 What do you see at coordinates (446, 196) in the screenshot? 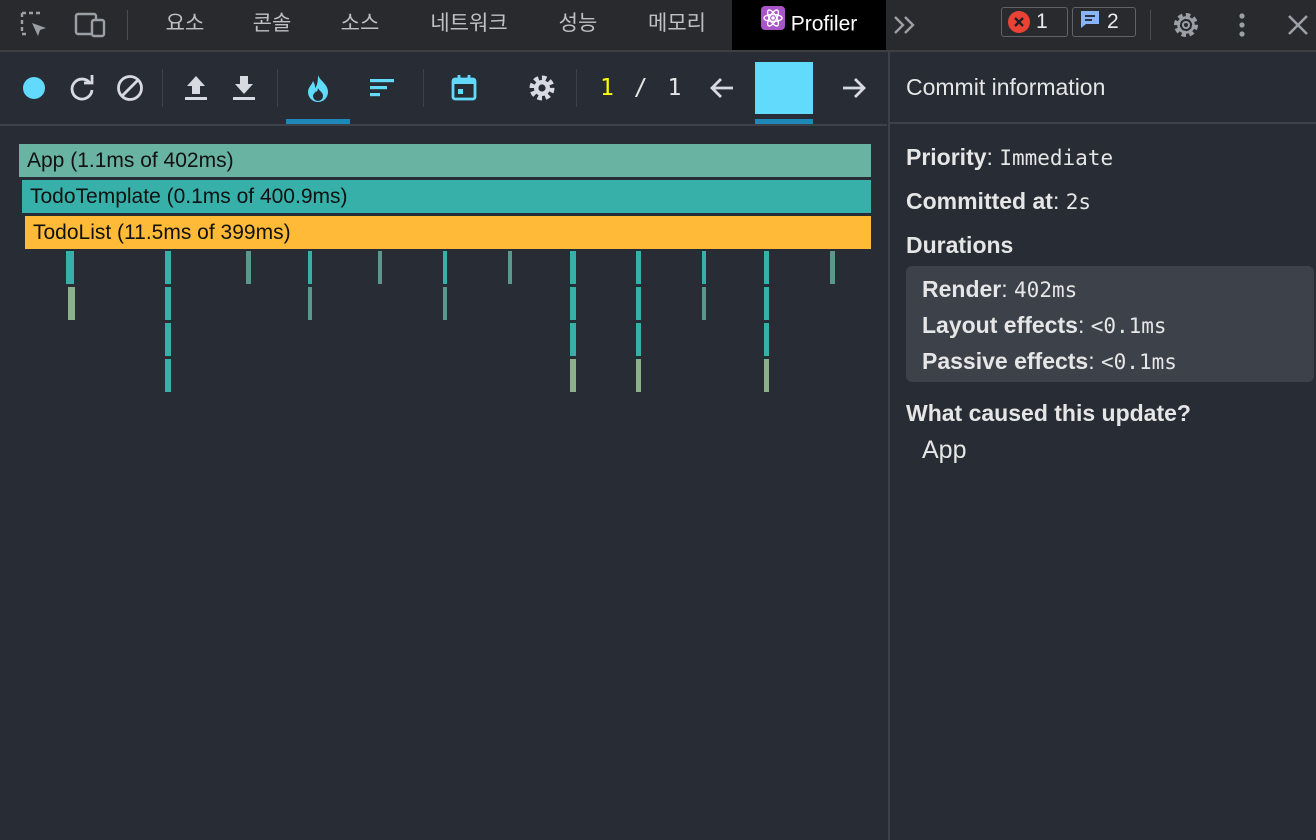
I see `flame-node-todotemplate: TodoTemplate (0.1ms of 400.9ms)` at bounding box center [446, 196].